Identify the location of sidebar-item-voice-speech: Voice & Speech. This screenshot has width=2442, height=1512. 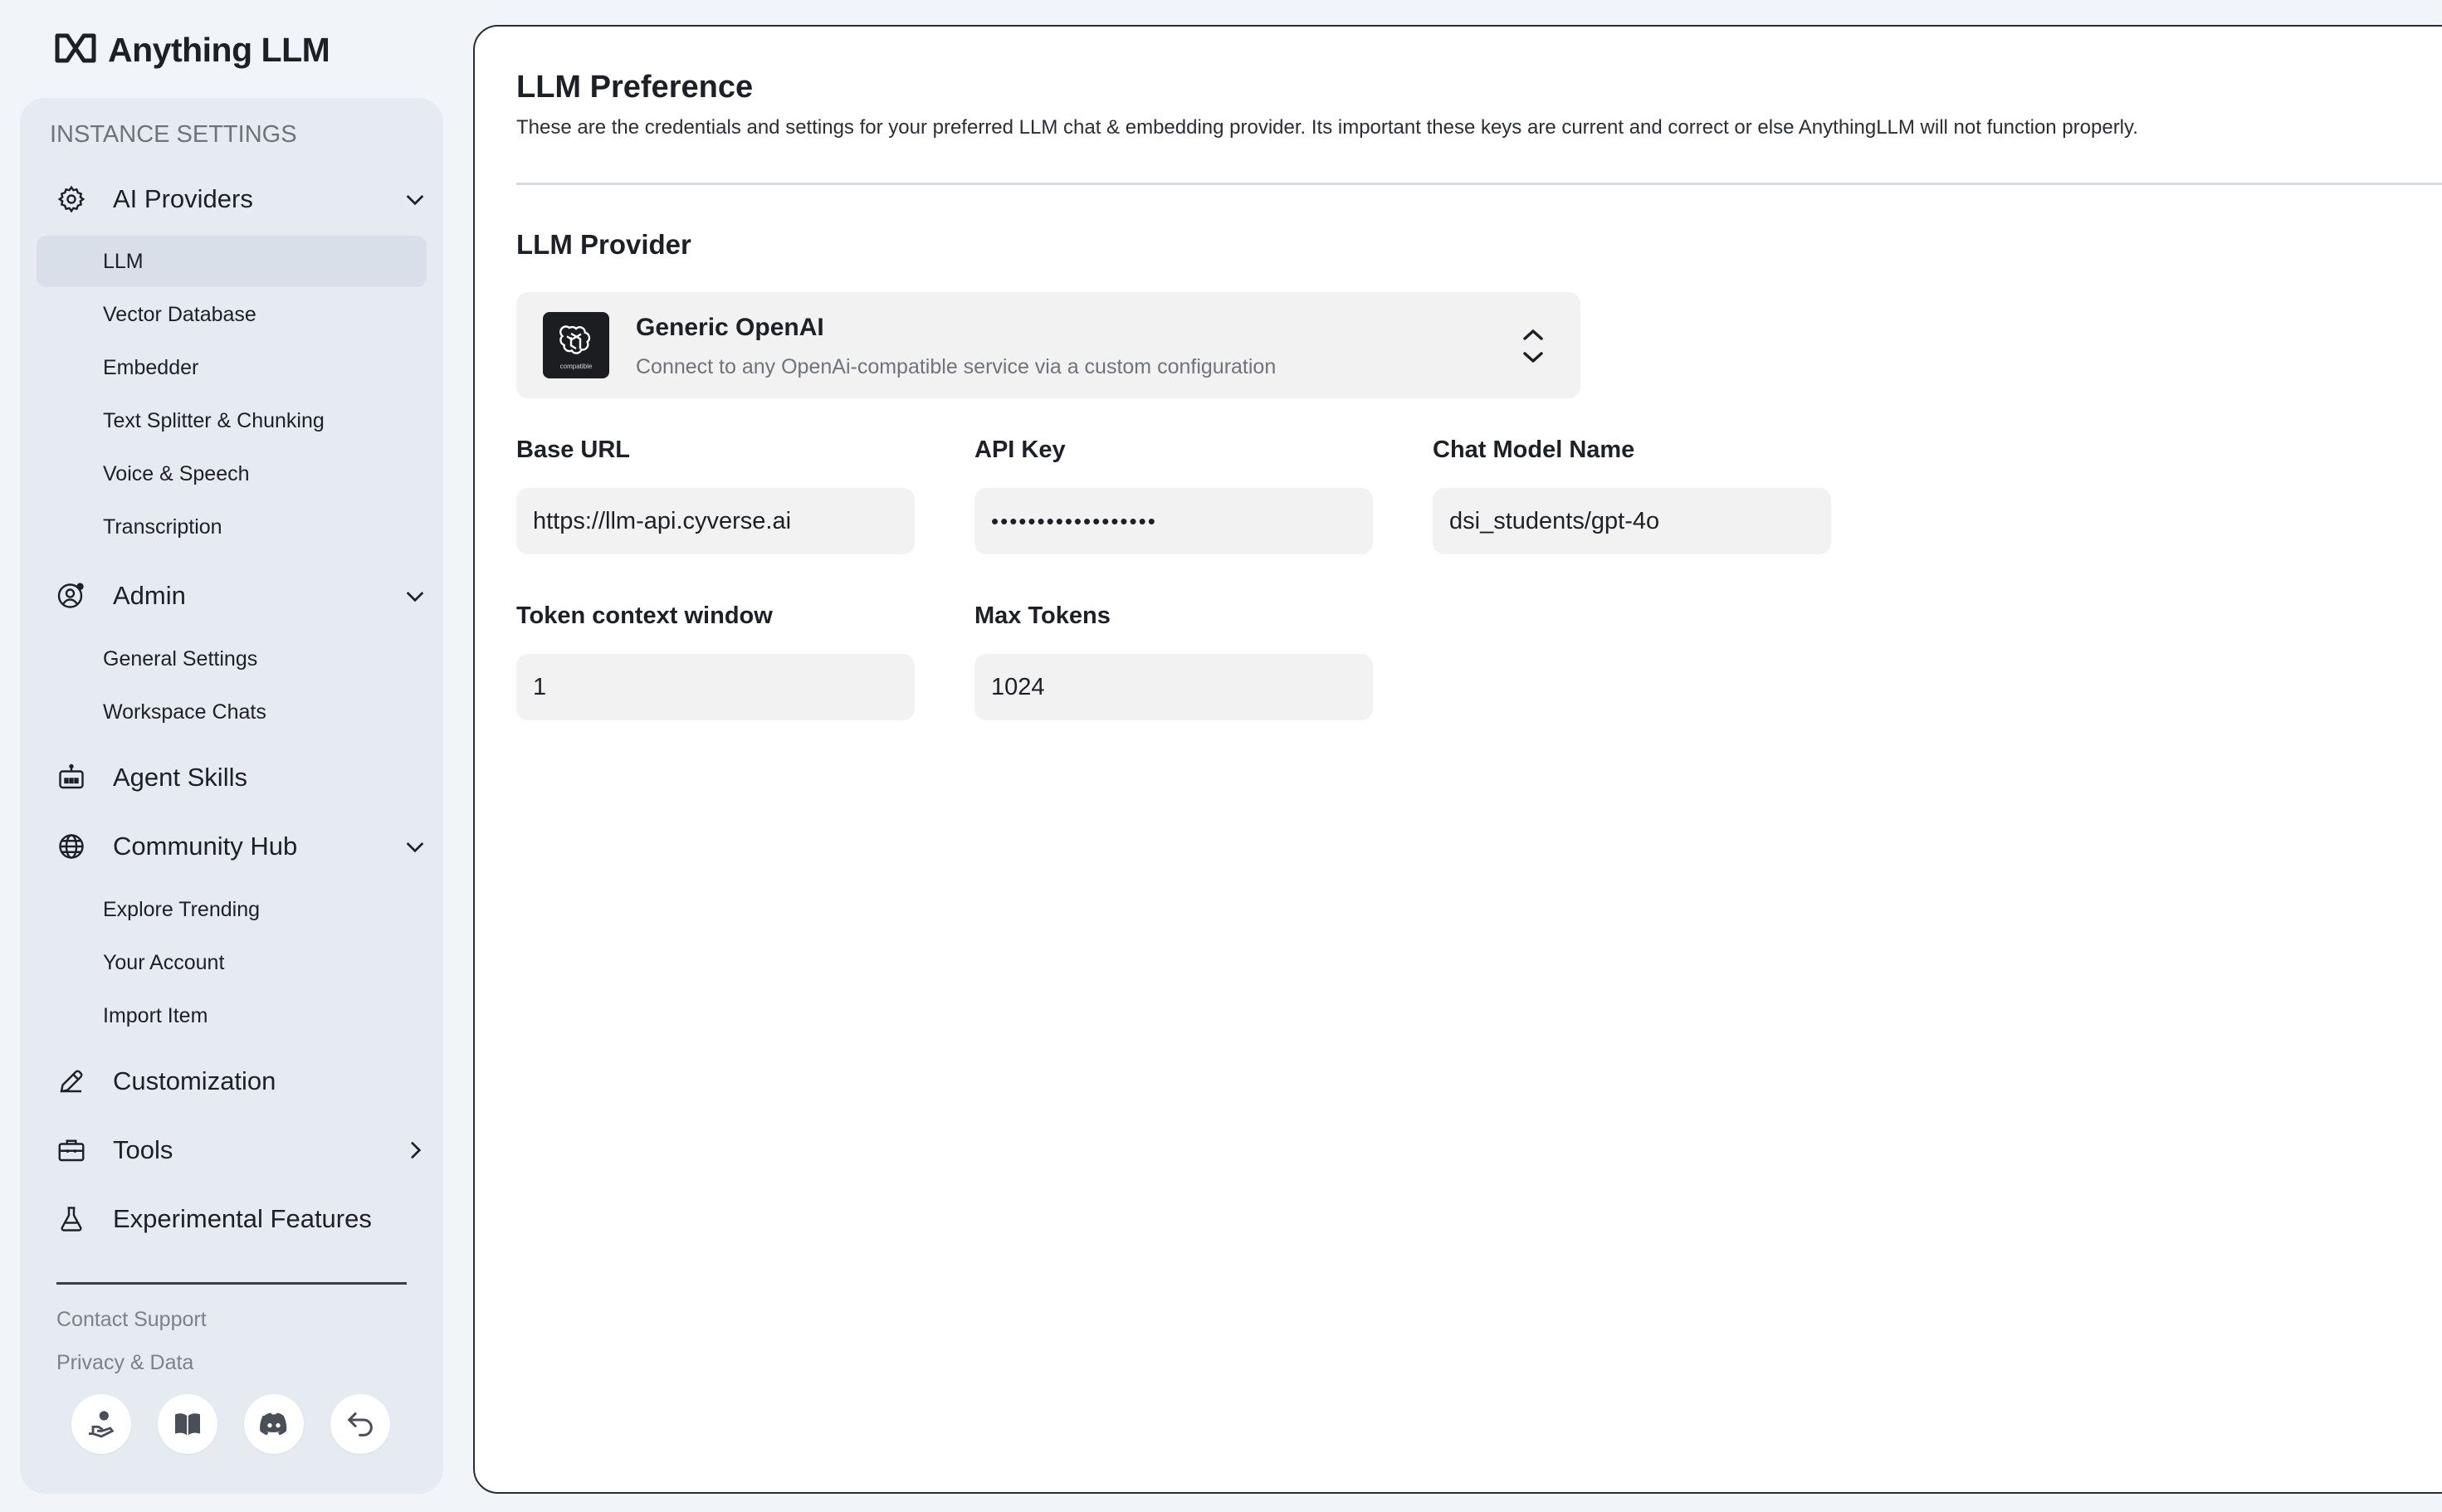
(232, 474).